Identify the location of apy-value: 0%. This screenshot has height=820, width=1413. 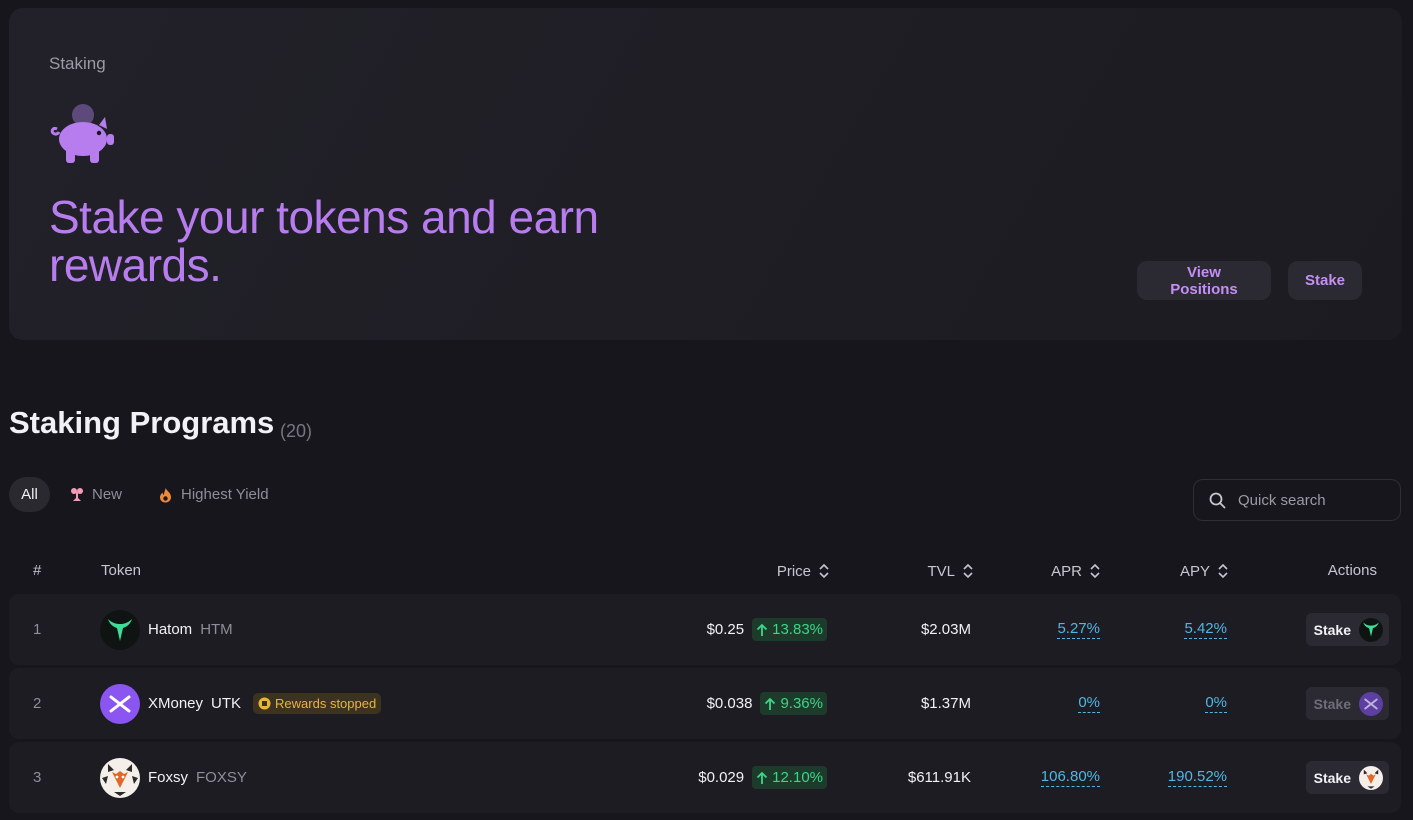
(1216, 703).